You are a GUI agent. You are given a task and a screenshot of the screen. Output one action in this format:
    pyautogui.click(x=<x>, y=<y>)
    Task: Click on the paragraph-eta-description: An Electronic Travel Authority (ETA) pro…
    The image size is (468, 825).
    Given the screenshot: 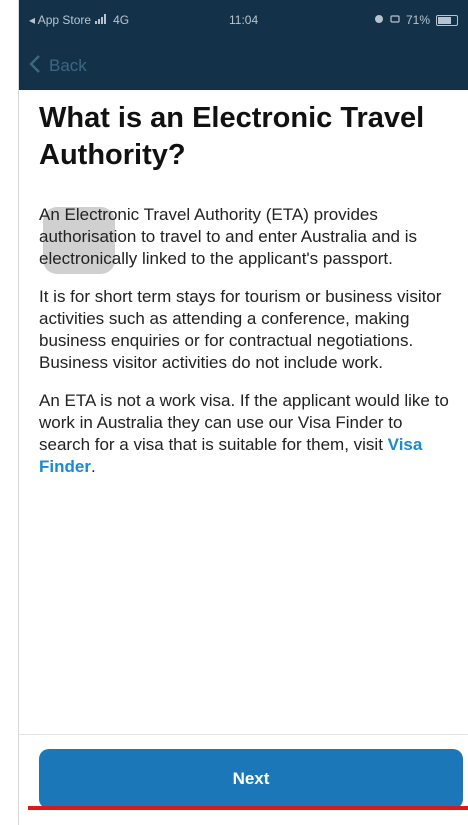 What is the action you would take?
    pyautogui.click(x=228, y=236)
    